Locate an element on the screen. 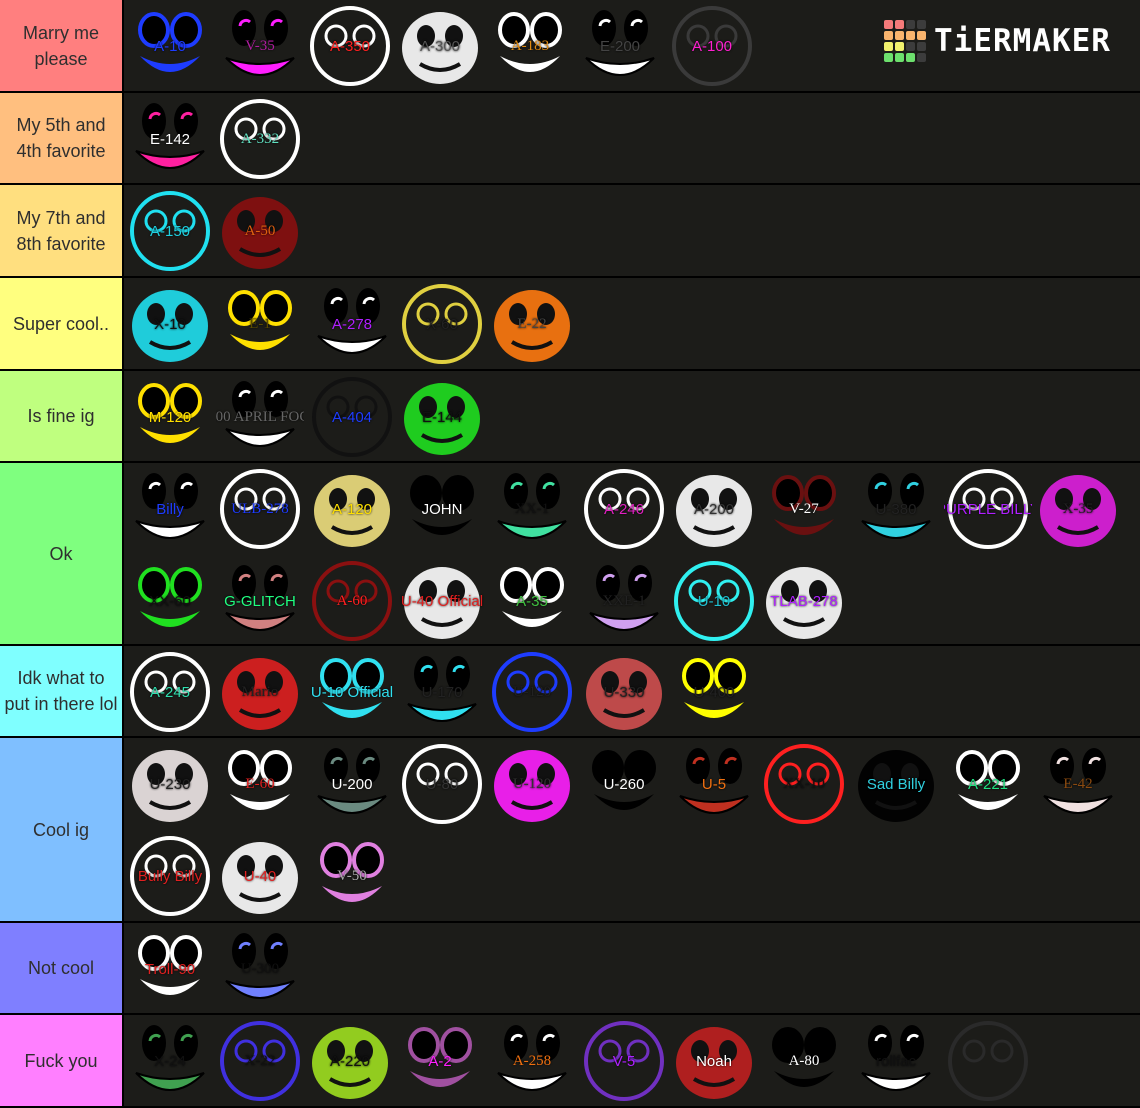  tier-item-face-image: V-50 is located at coordinates (352, 876).